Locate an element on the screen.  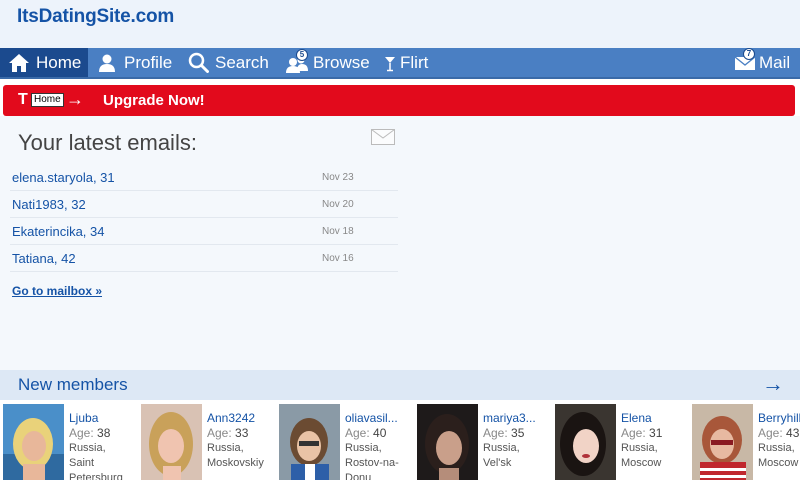
member-location: Russia, Rostov-na-Donu is located at coordinates (372, 461).